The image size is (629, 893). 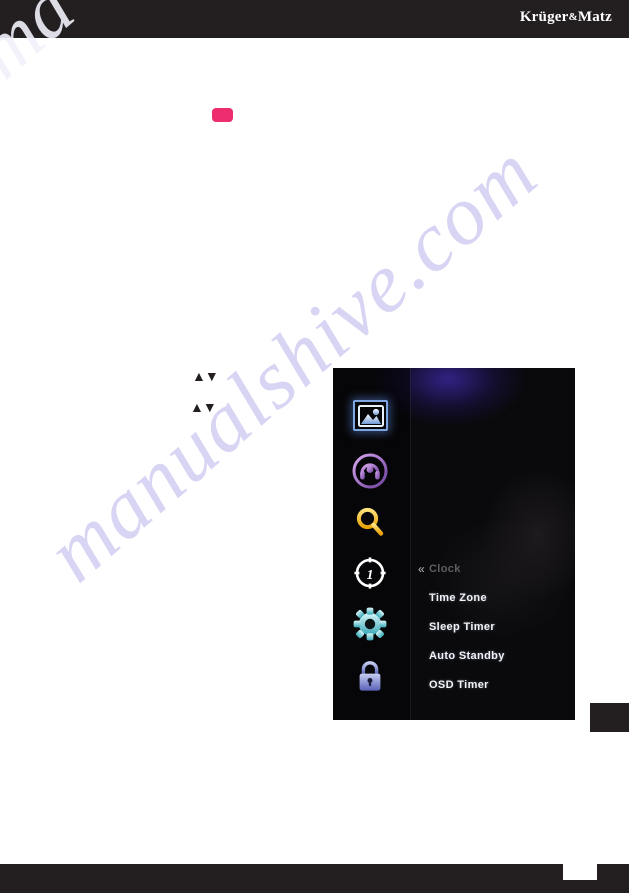 I want to click on osd-menu-item-osd-timer: OSD Timer, so click(x=502, y=684).